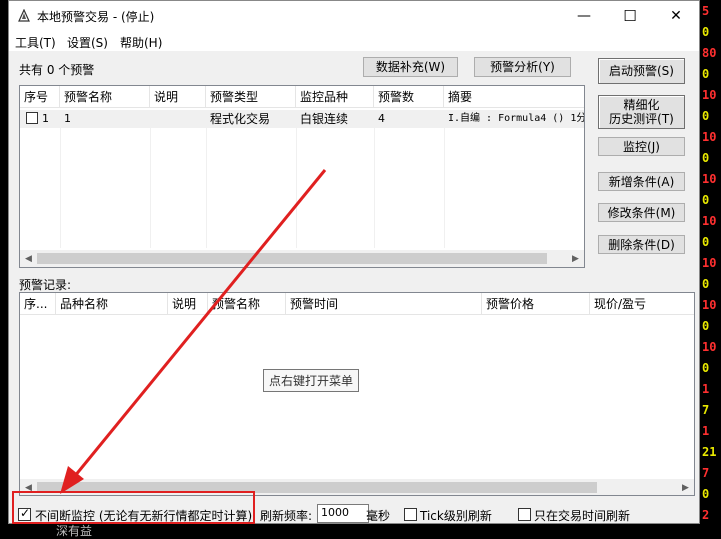 The width and height of the screenshot is (721, 539). I want to click on trading-time-label: 只在交易时间刷新, so click(582, 516).